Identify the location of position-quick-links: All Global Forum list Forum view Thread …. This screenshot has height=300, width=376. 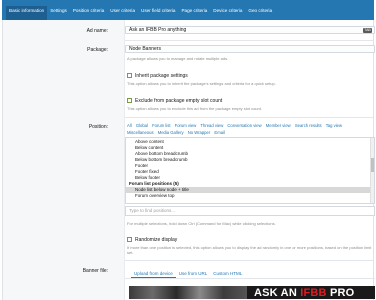
(236, 125).